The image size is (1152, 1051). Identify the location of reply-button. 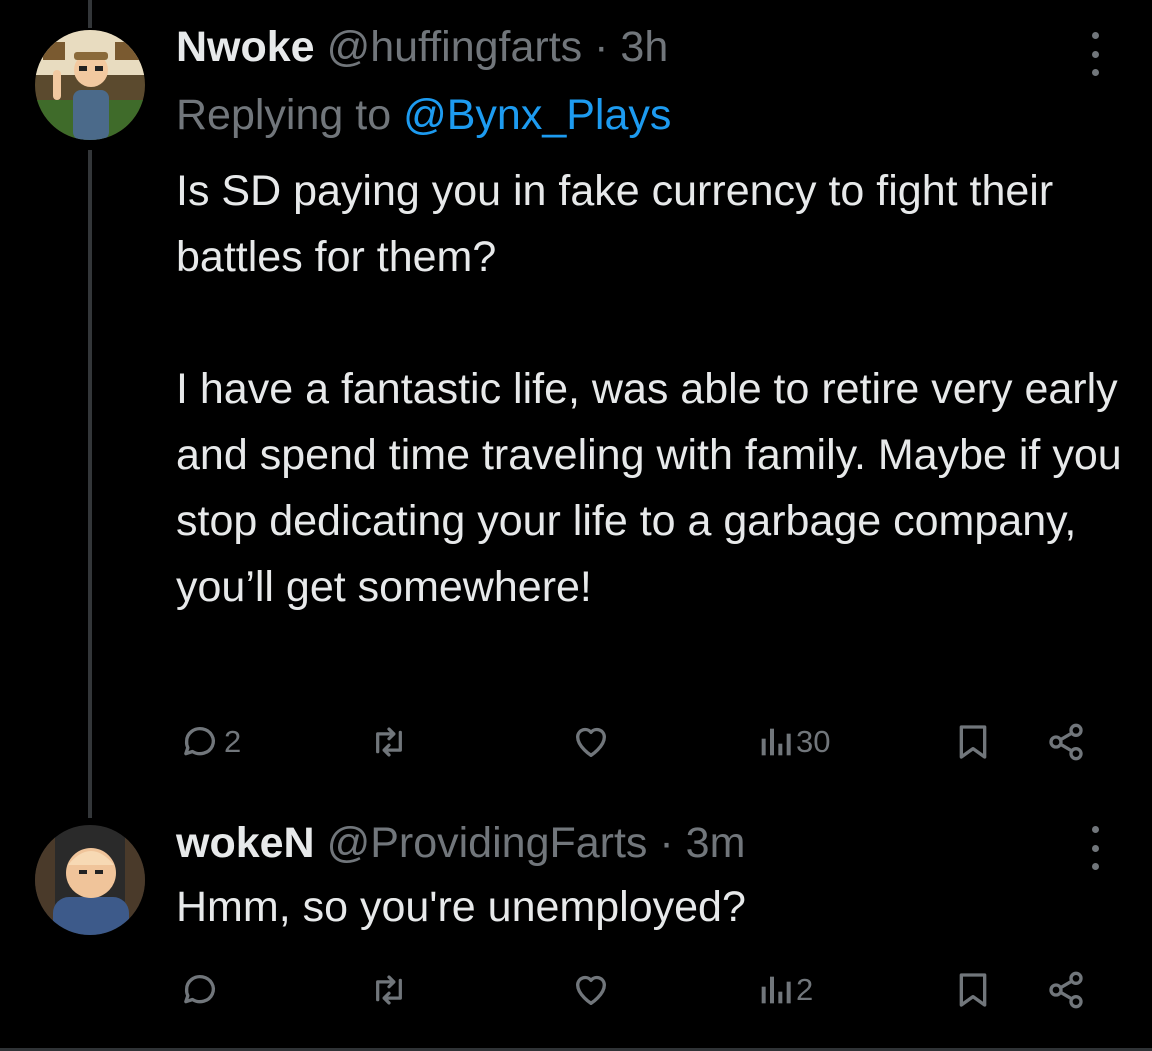
(200, 990).